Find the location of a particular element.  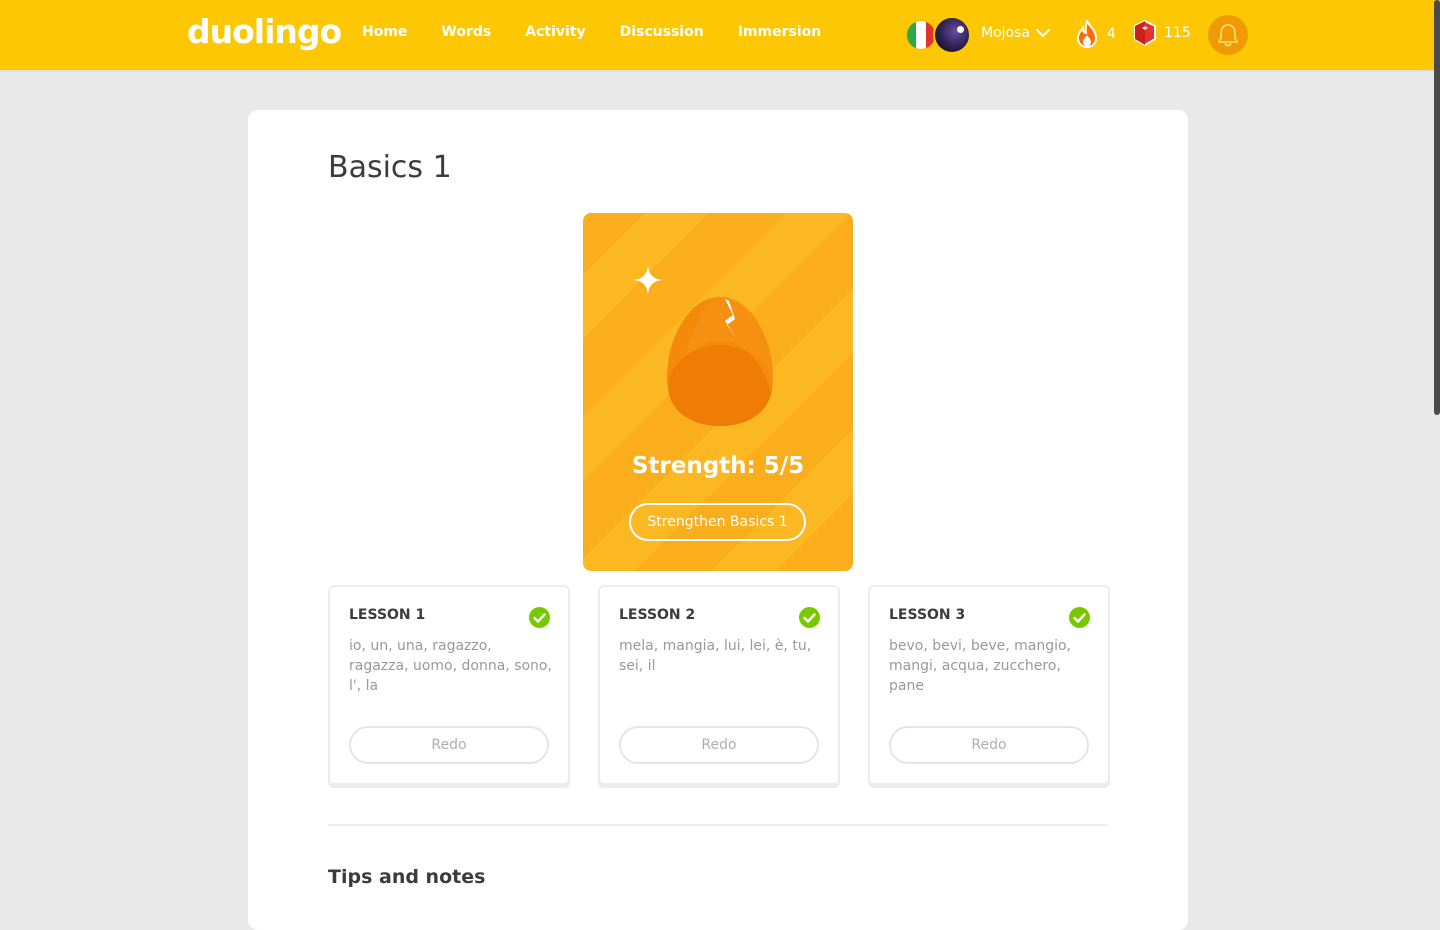

flame-icon is located at coordinates (1087, 34).